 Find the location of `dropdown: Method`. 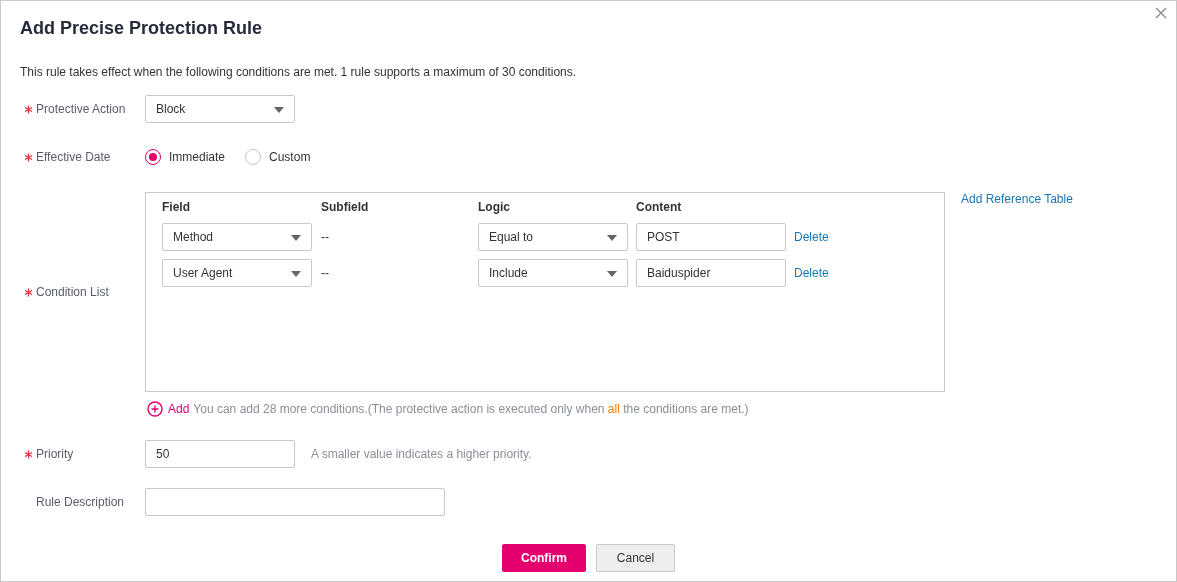

dropdown: Method is located at coordinates (237, 237).